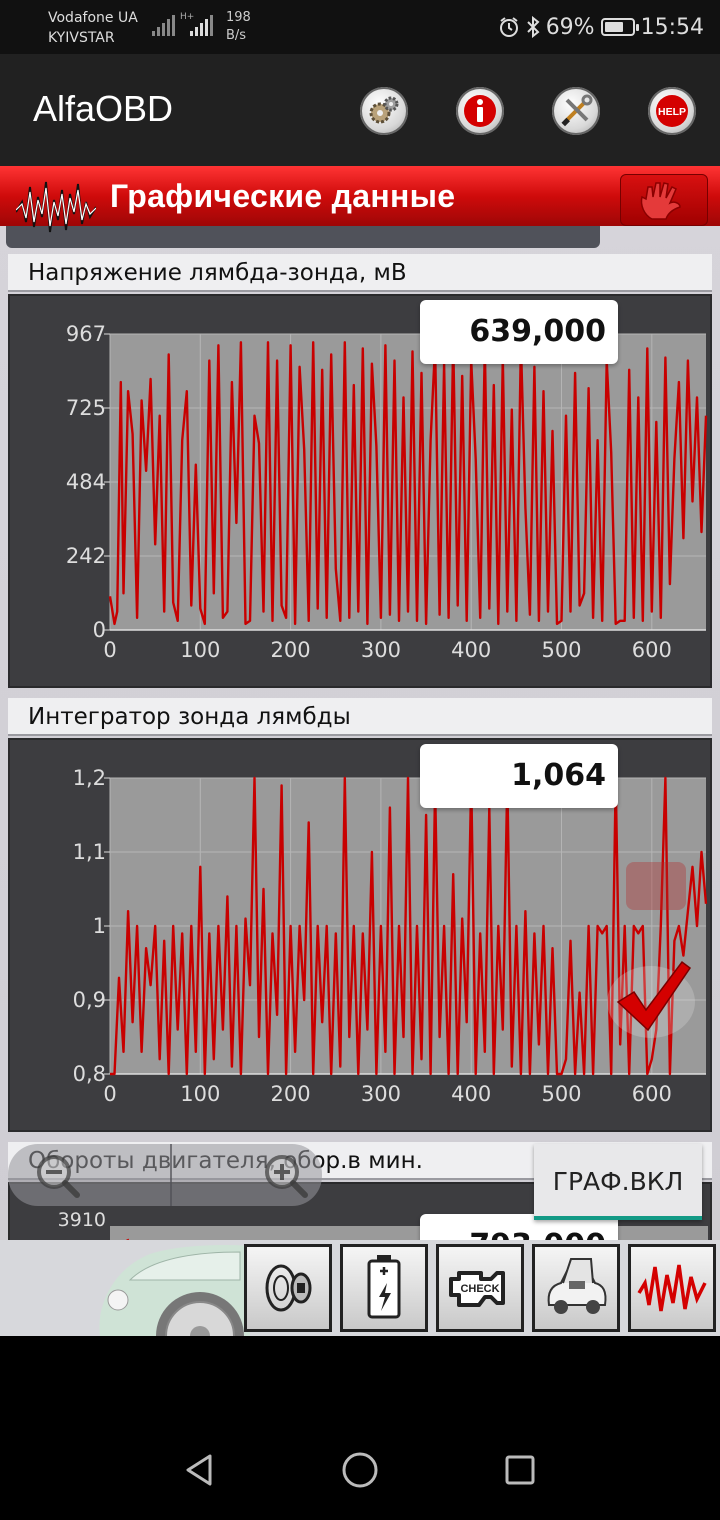 Image resolution: width=720 pixels, height=1520 pixels. I want to click on stop-button, so click(664, 200).